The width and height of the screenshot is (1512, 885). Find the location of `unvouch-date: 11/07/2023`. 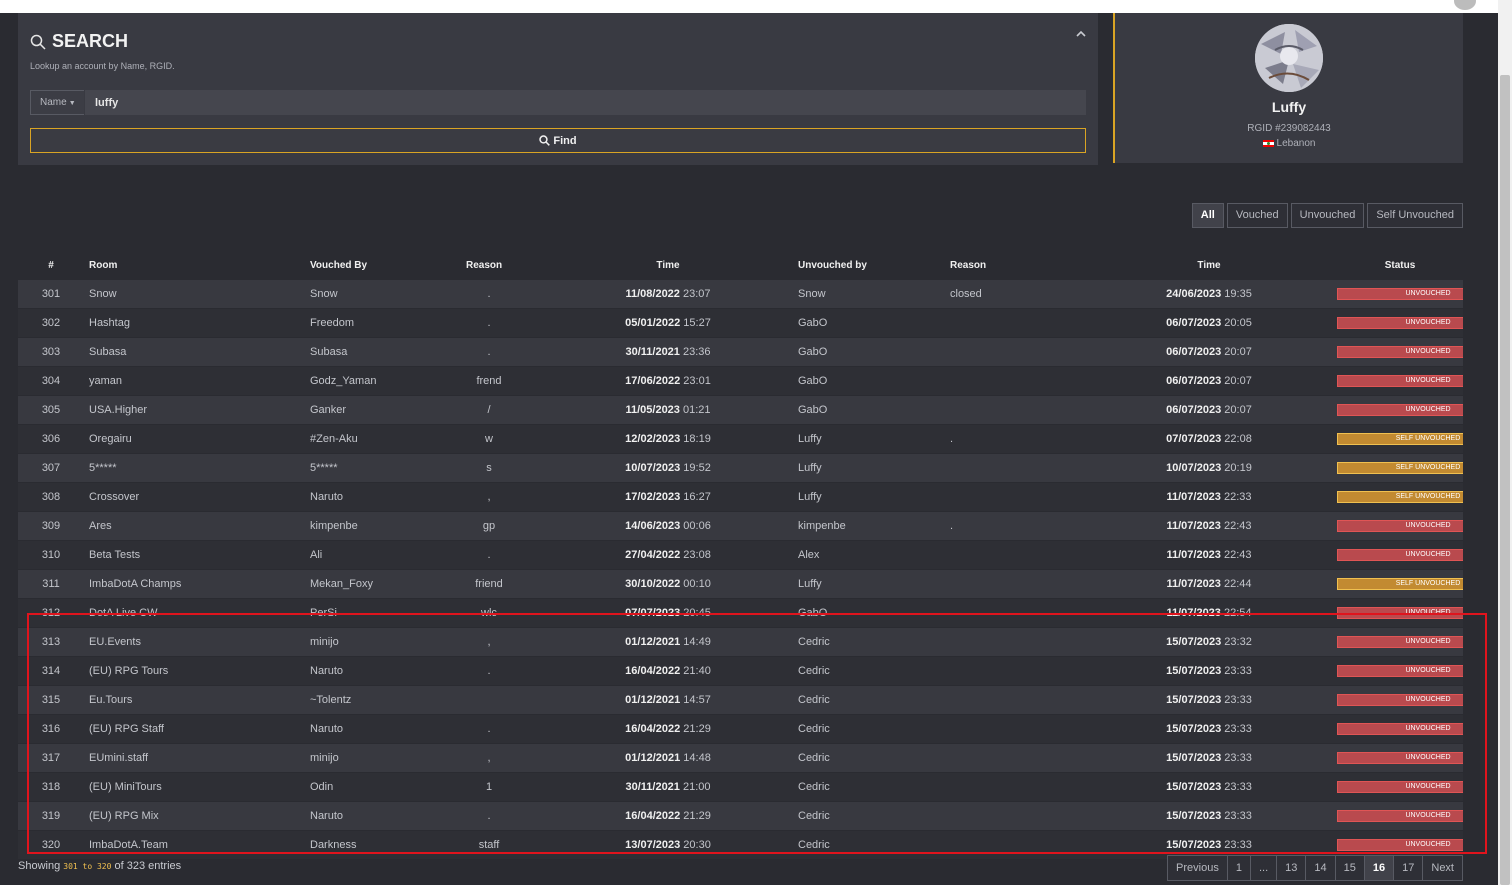

unvouch-date: 11/07/2023 is located at coordinates (1193, 497).